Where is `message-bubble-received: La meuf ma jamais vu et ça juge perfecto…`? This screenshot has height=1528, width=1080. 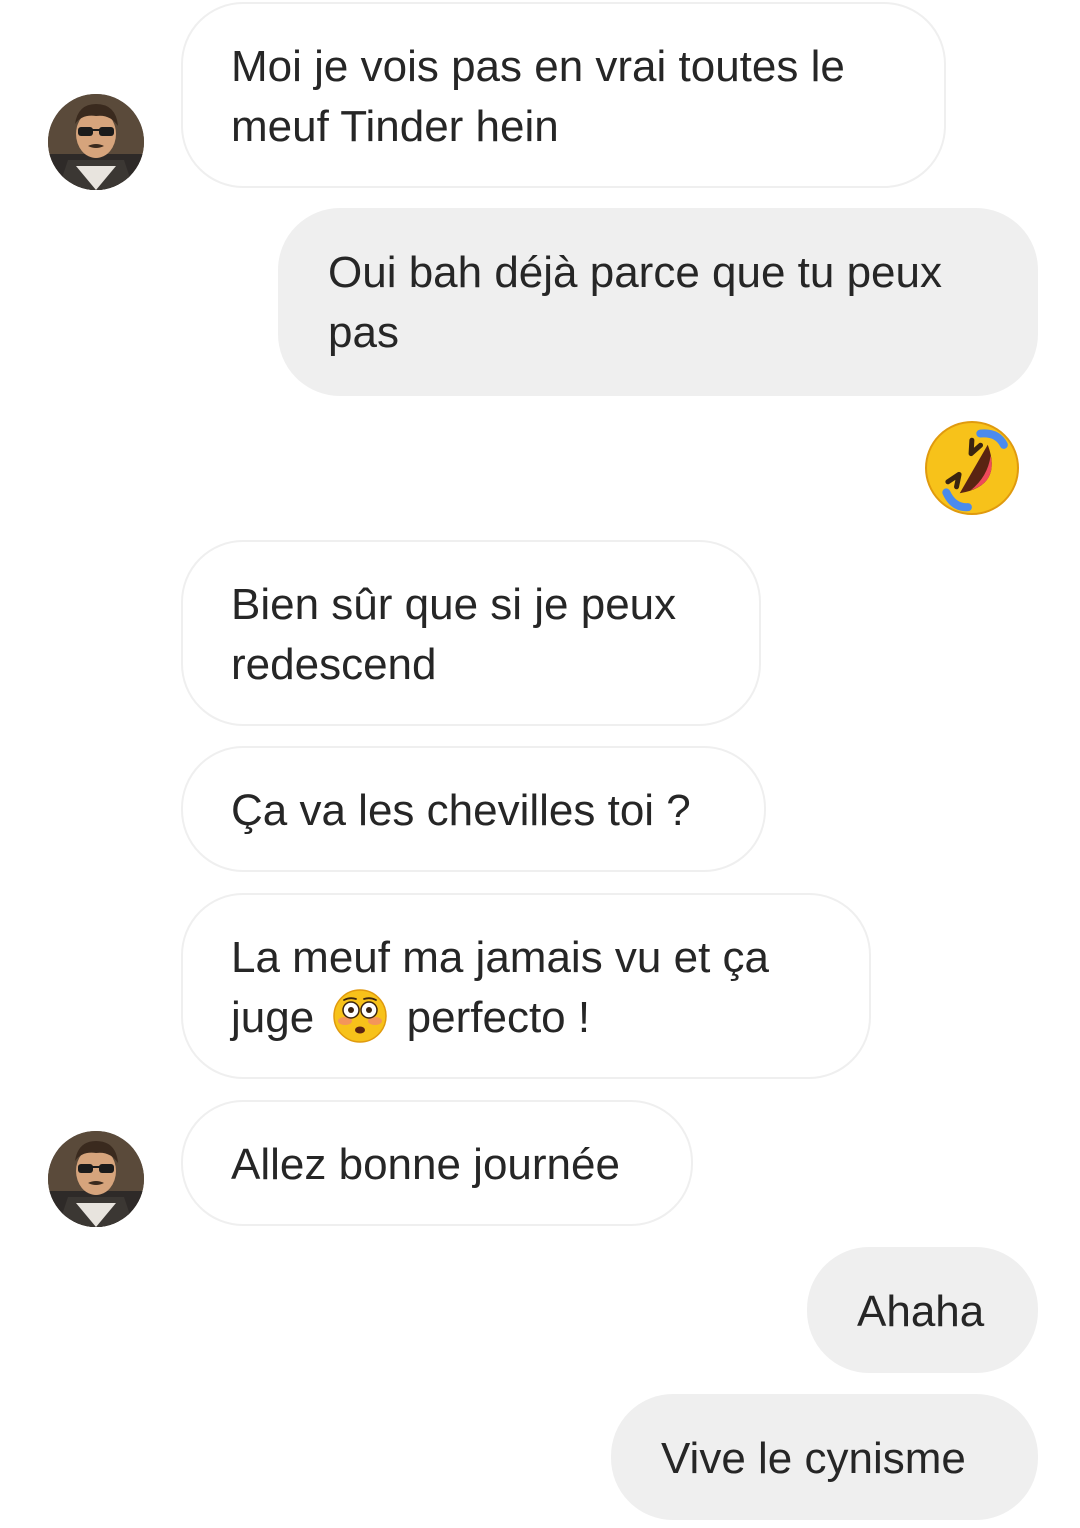
message-bubble-received: La meuf ma jamais vu et ça juge perfecto… is located at coordinates (526, 986).